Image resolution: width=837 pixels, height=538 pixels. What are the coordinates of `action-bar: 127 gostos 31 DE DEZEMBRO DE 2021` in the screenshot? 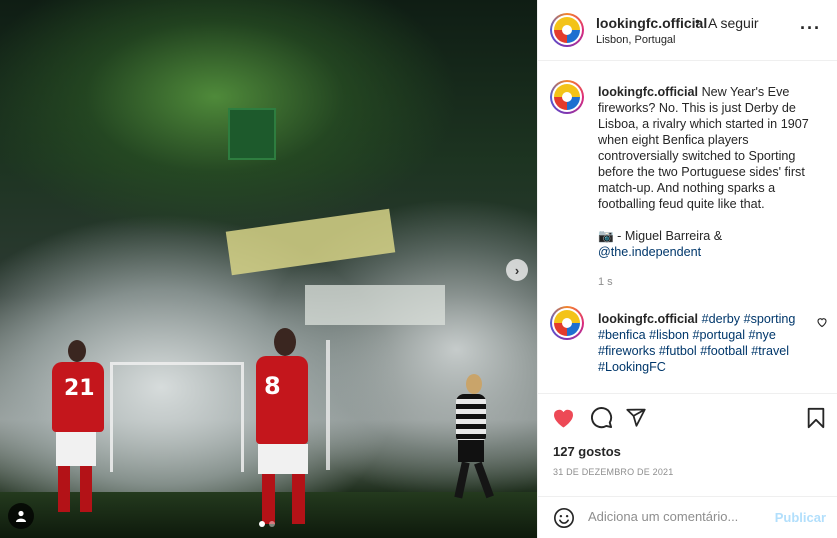 It's located at (687, 448).